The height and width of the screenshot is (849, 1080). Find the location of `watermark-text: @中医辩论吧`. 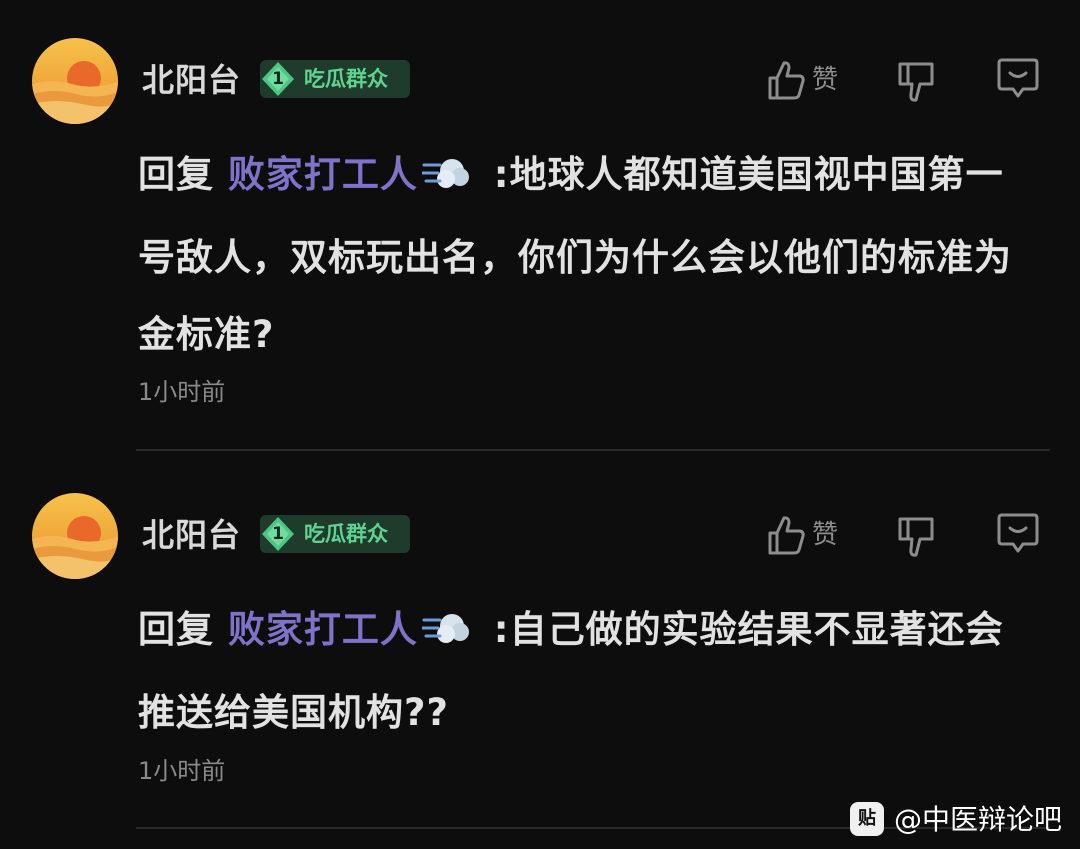

watermark-text: @中医辩论吧 is located at coordinates (978, 819).